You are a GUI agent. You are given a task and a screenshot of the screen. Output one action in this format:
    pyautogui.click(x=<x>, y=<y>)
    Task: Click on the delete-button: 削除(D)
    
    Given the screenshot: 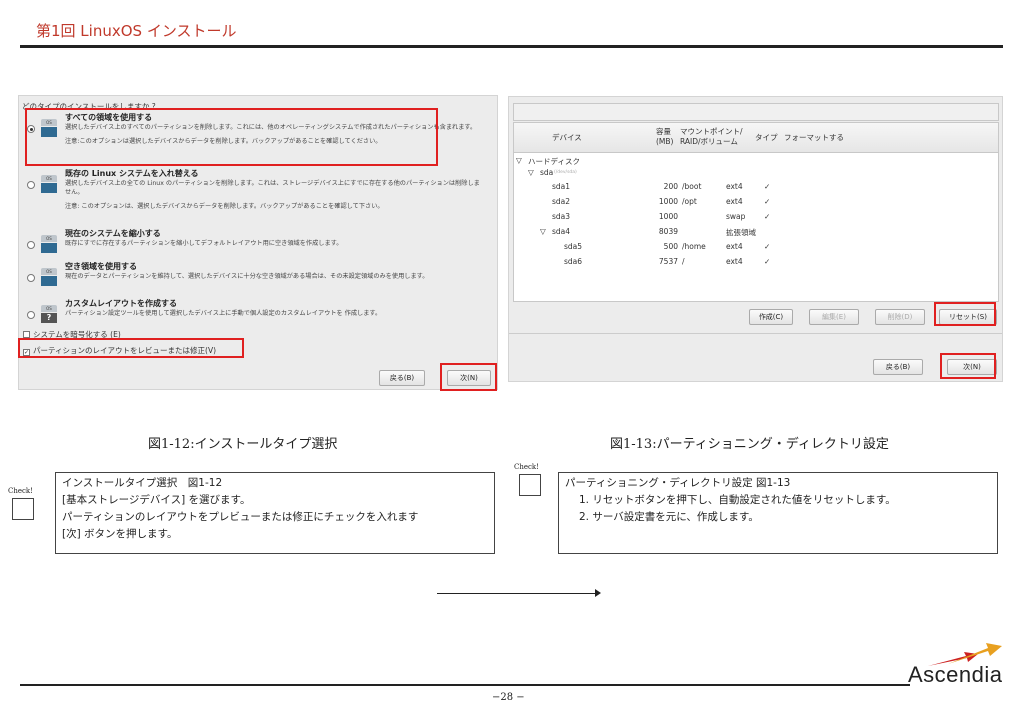 What is the action you would take?
    pyautogui.click(x=900, y=317)
    